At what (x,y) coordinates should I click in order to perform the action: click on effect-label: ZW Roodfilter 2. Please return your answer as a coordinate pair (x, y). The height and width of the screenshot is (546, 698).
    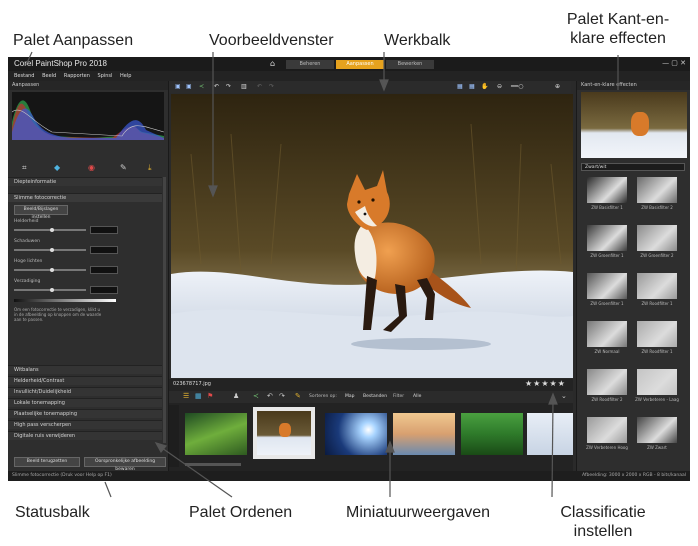
    Looking at the image, I should click on (607, 399).